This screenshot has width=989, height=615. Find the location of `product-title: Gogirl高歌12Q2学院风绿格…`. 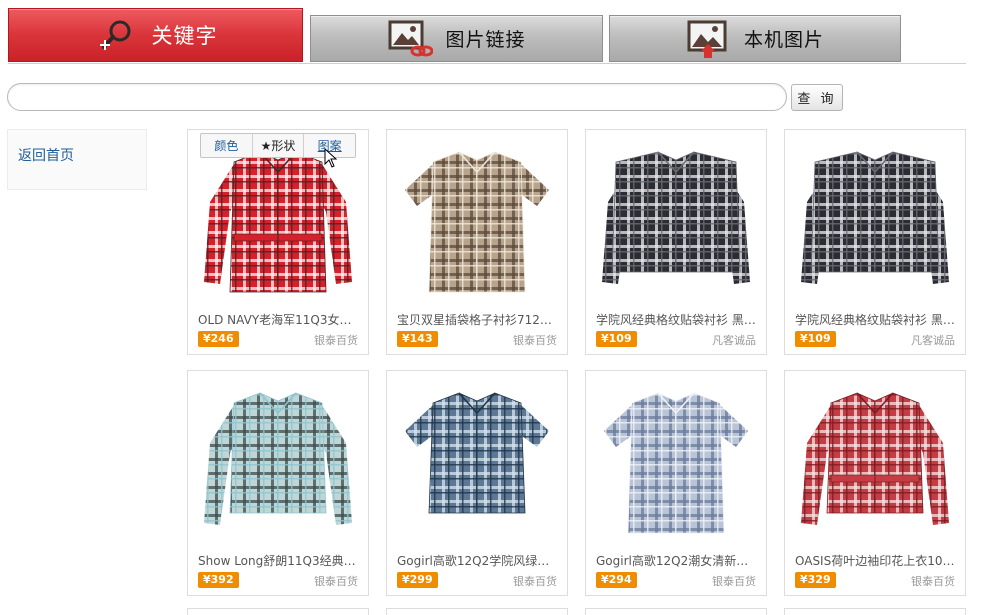

product-title: Gogirl高歌12Q2学院风绿格… is located at coordinates (477, 560).